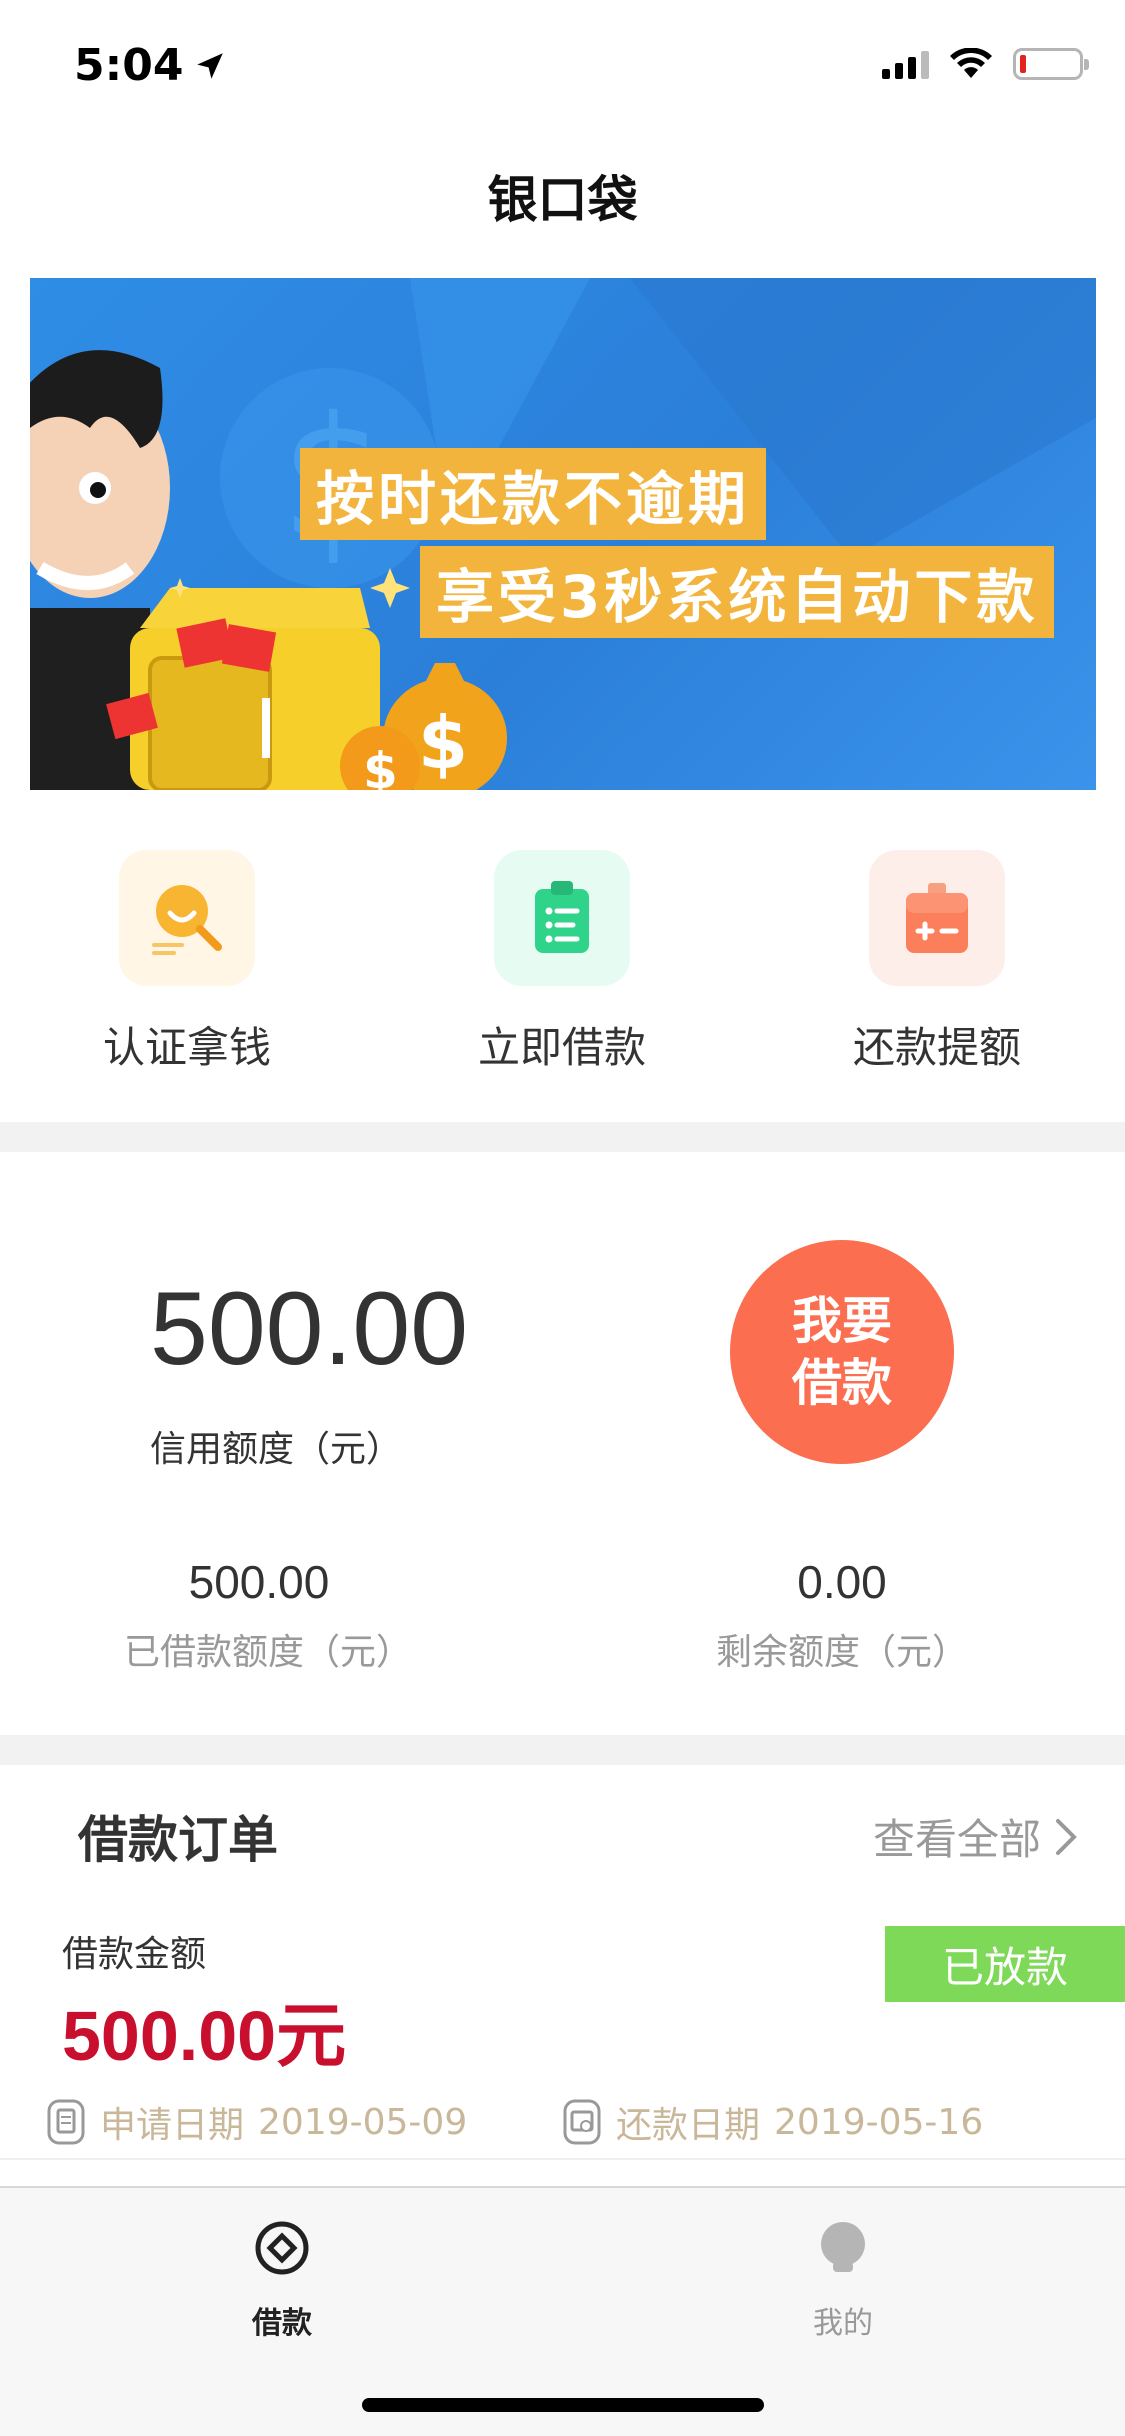 This screenshot has height=2436, width=1125. Describe the element at coordinates (268, 1615) in the screenshot. I see `borrowed-stat: 500.00 已借款额度（元）` at that location.